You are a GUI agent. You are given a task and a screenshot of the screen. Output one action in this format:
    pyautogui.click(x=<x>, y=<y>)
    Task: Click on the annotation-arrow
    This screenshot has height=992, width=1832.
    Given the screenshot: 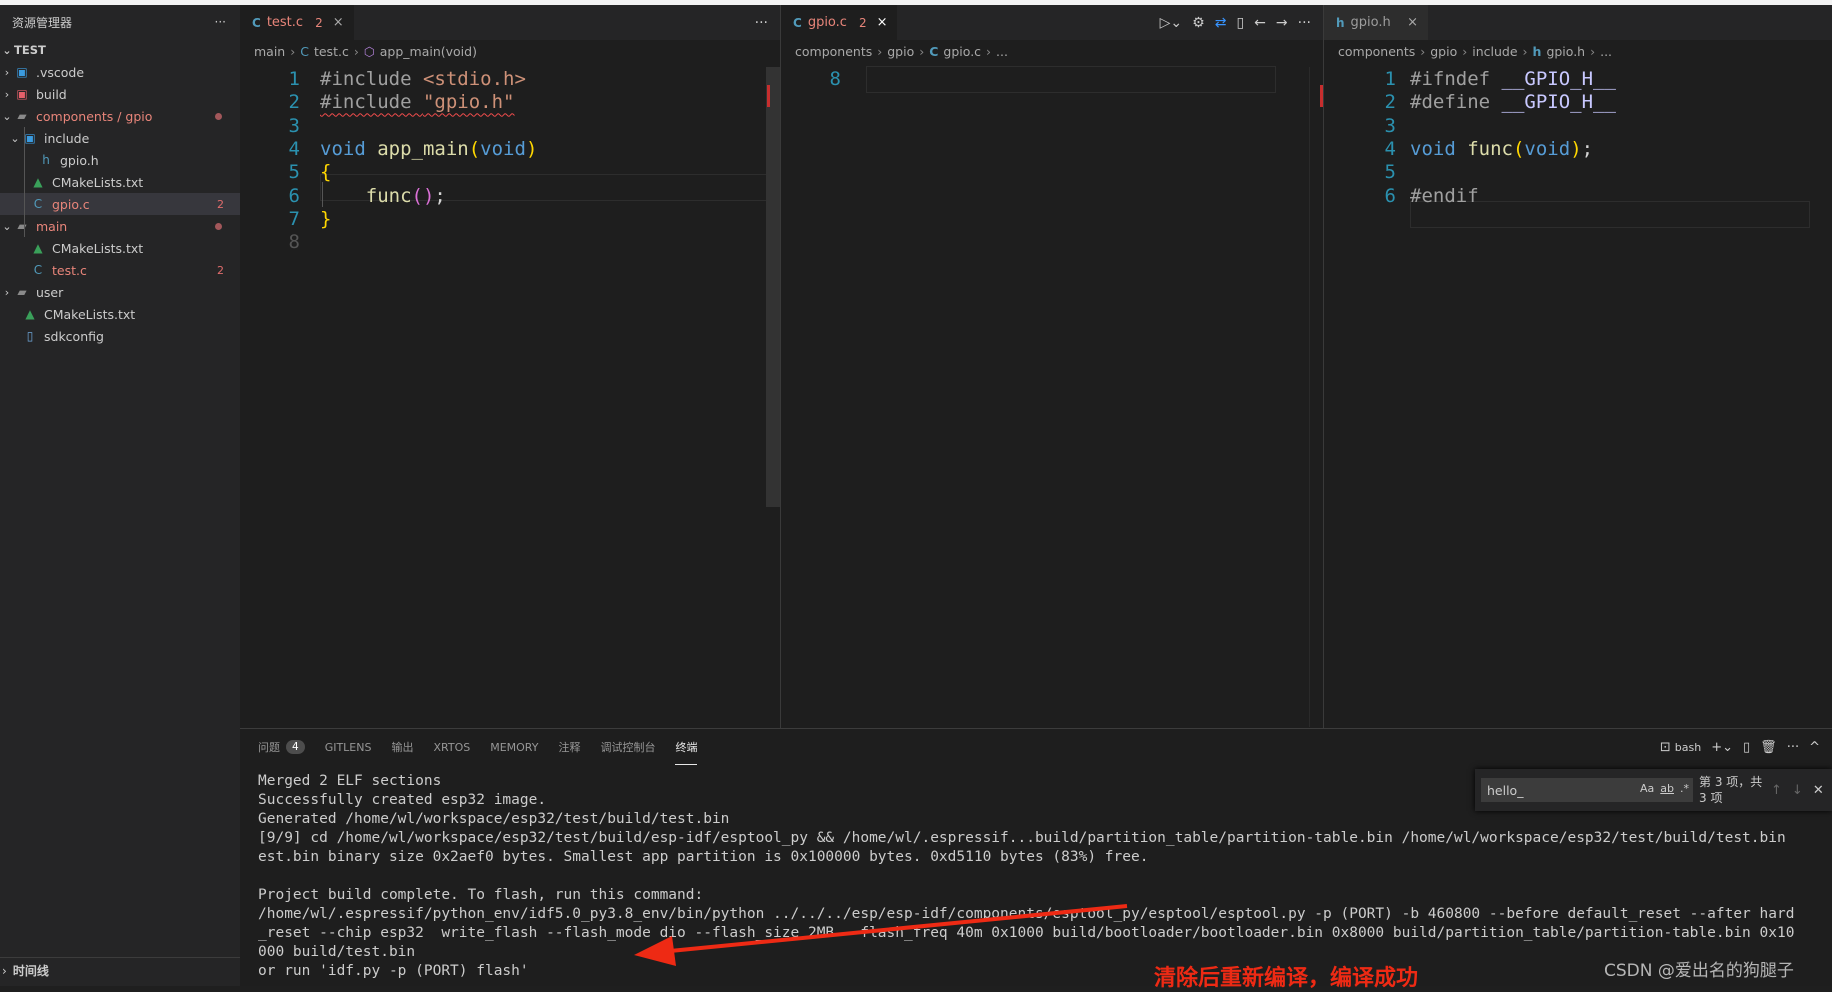 What is the action you would take?
    pyautogui.click(x=881, y=935)
    